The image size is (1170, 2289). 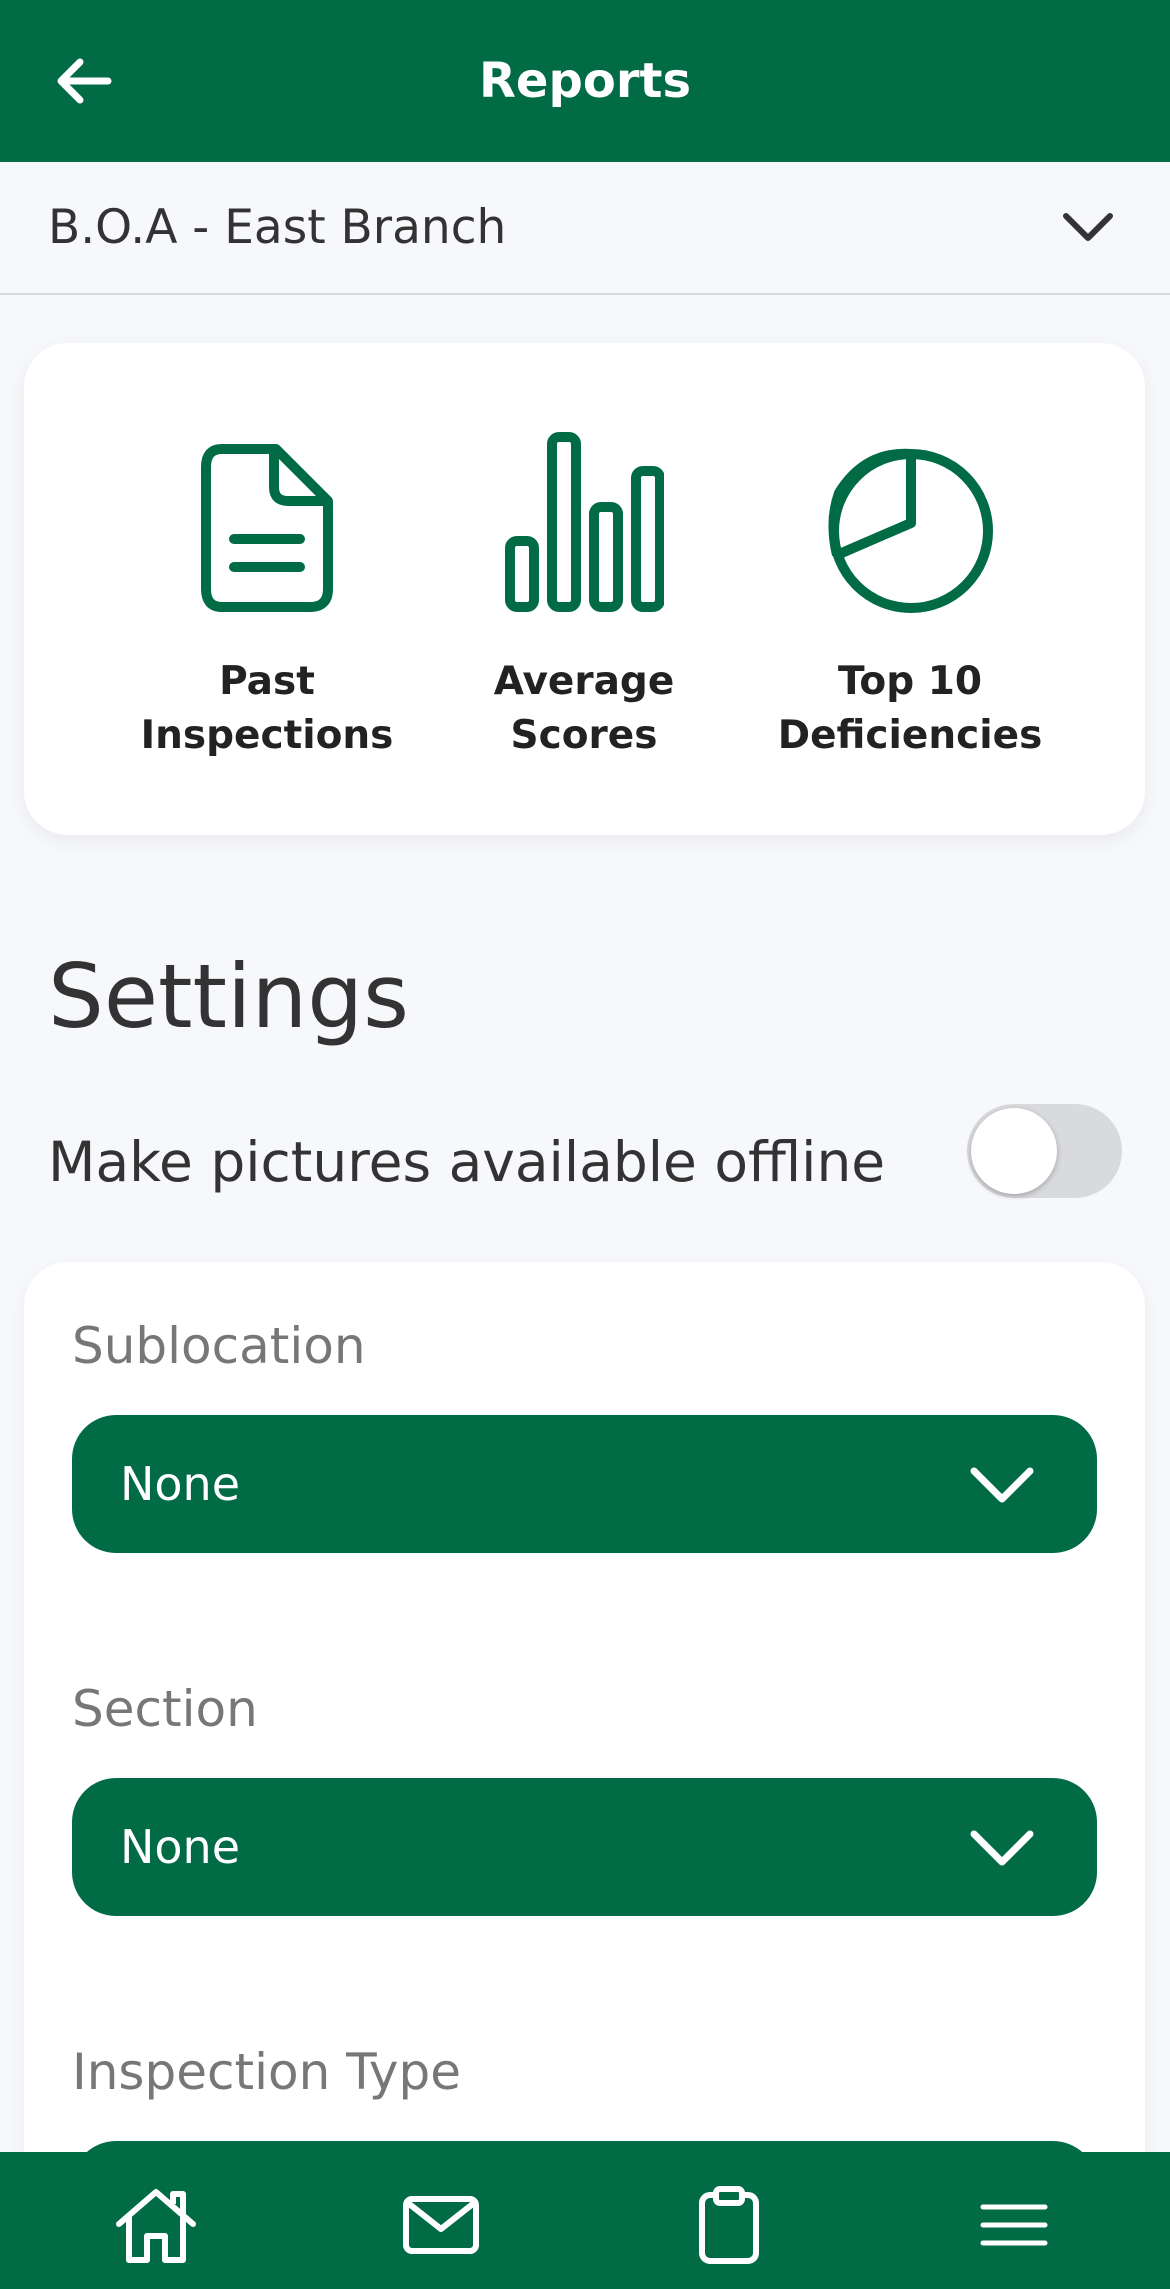 I want to click on nav-home-button, so click(x=156, y=2225).